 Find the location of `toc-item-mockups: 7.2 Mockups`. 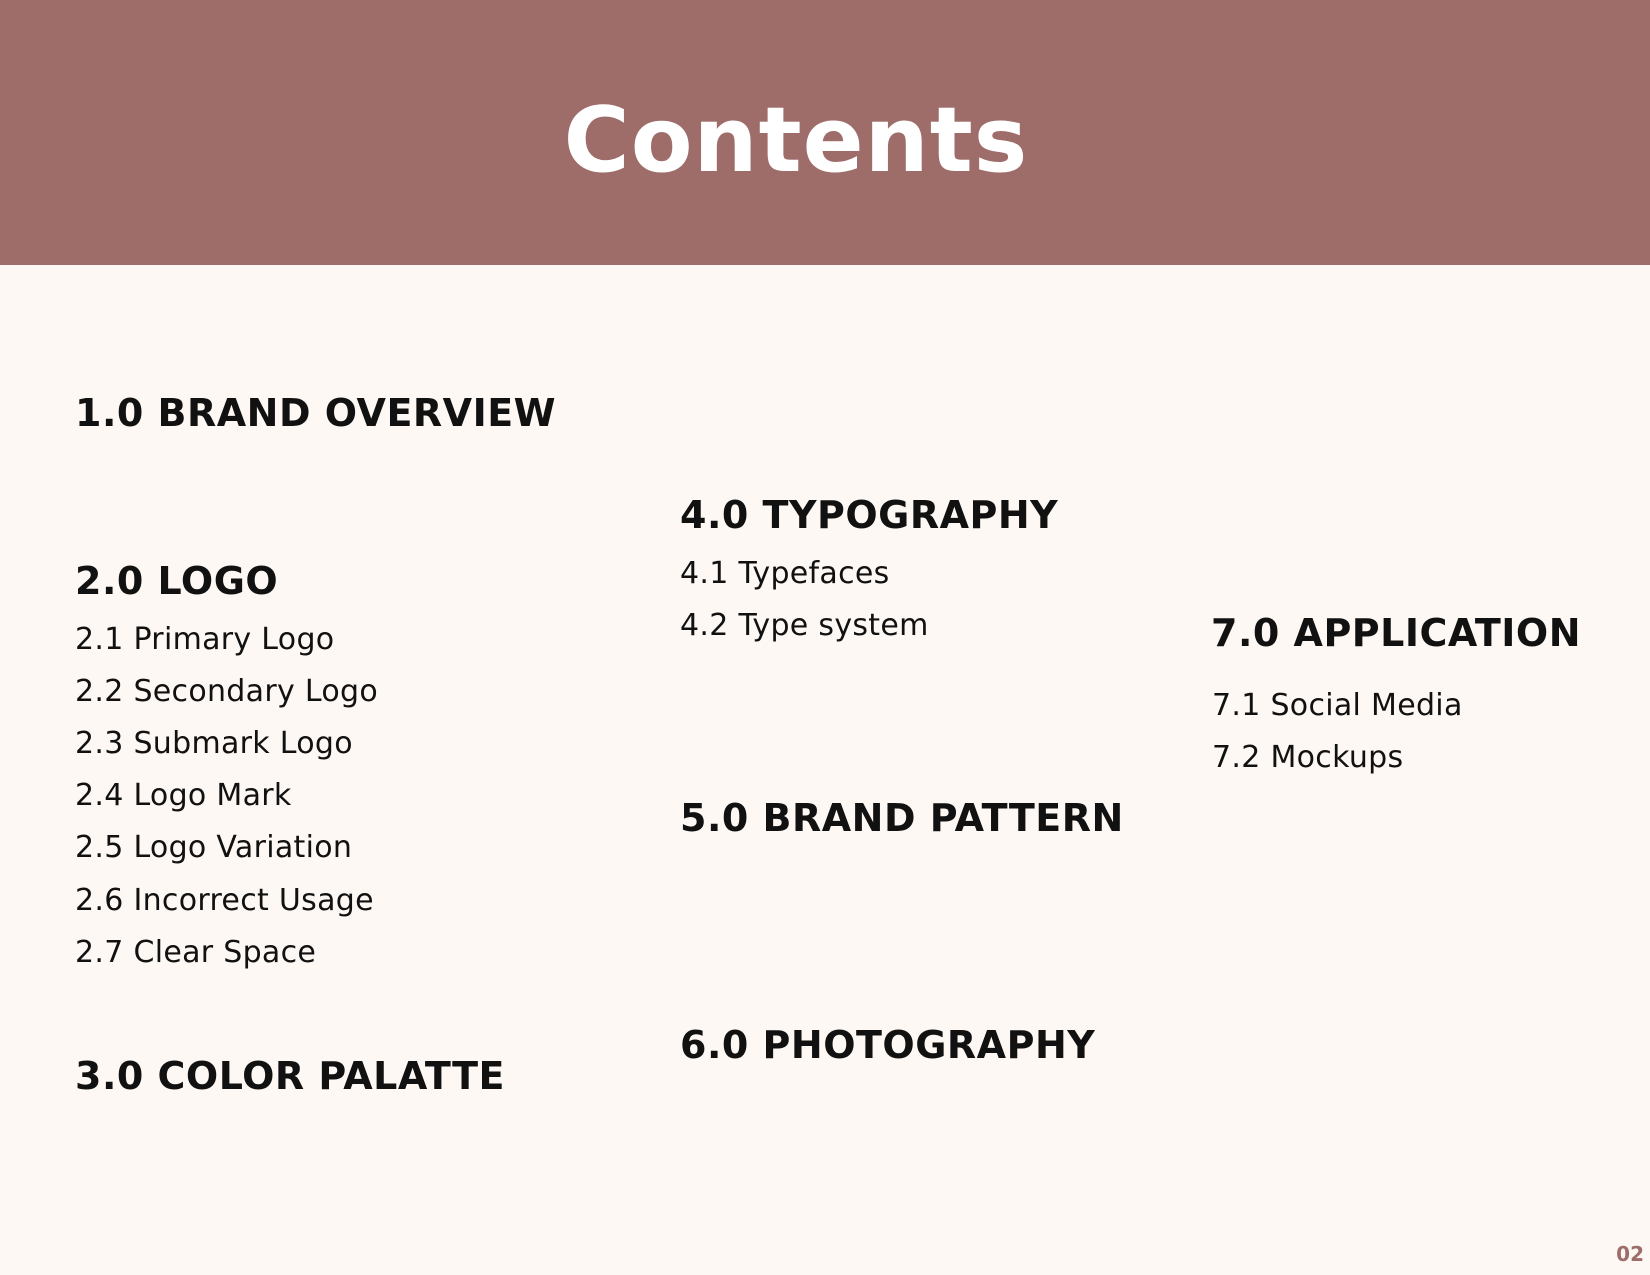

toc-item-mockups: 7.2 Mockups is located at coordinates (1308, 757).